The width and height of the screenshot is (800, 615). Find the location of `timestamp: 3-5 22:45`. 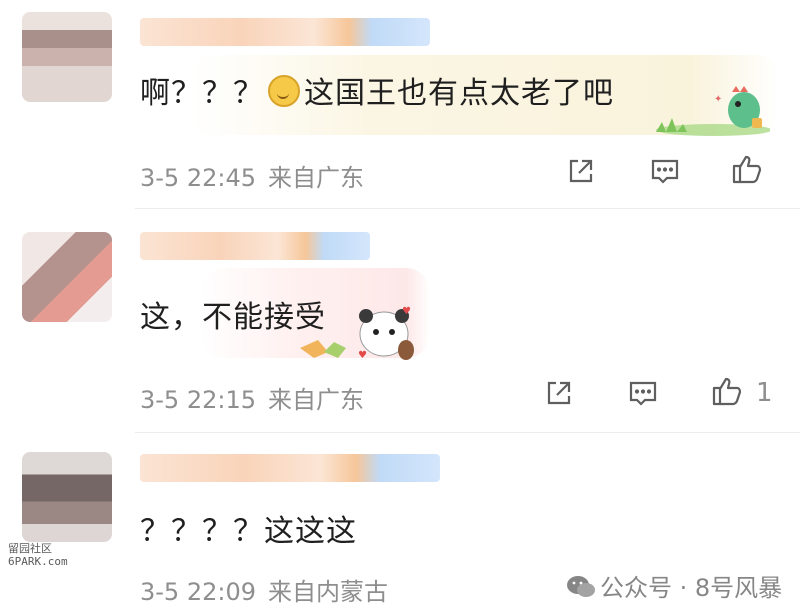

timestamp: 3-5 22:45 is located at coordinates (198, 178).